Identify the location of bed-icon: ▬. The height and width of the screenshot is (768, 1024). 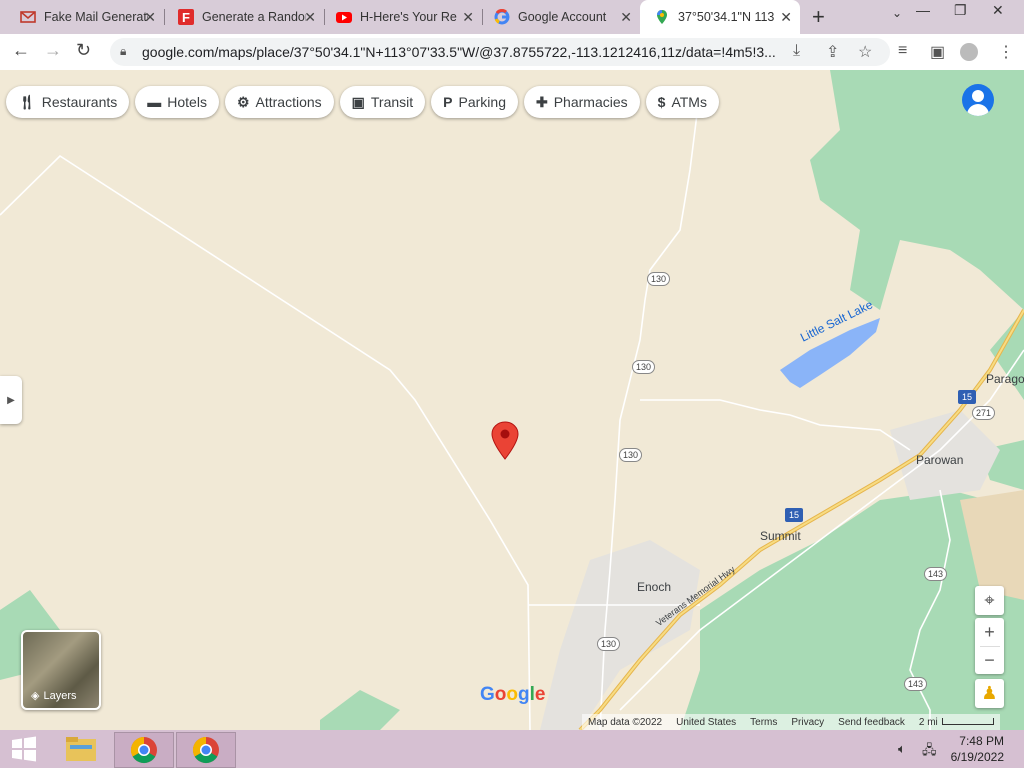
(154, 102).